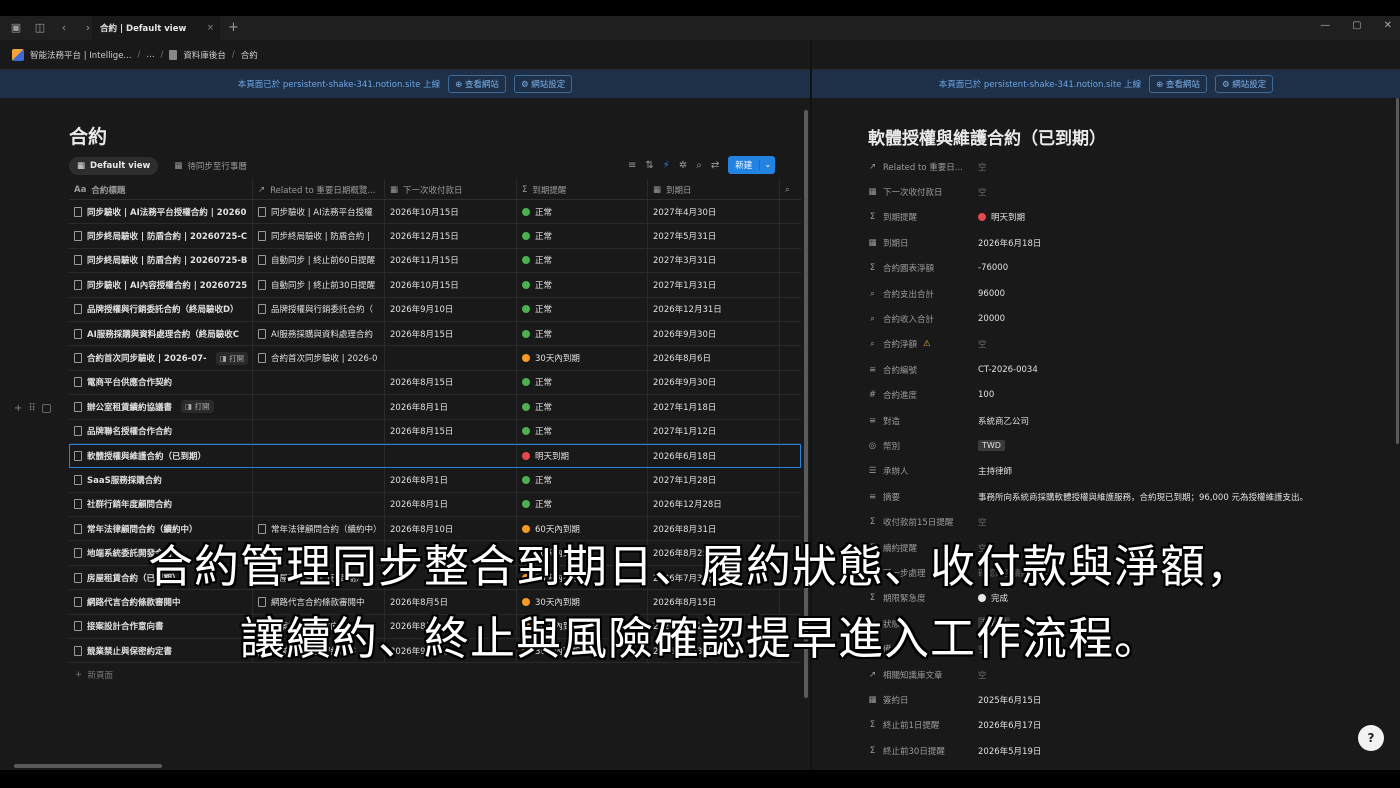  What do you see at coordinates (1118, 369) in the screenshot?
I see `property-row: ≡ 合約編號 CT-2026-0034` at bounding box center [1118, 369].